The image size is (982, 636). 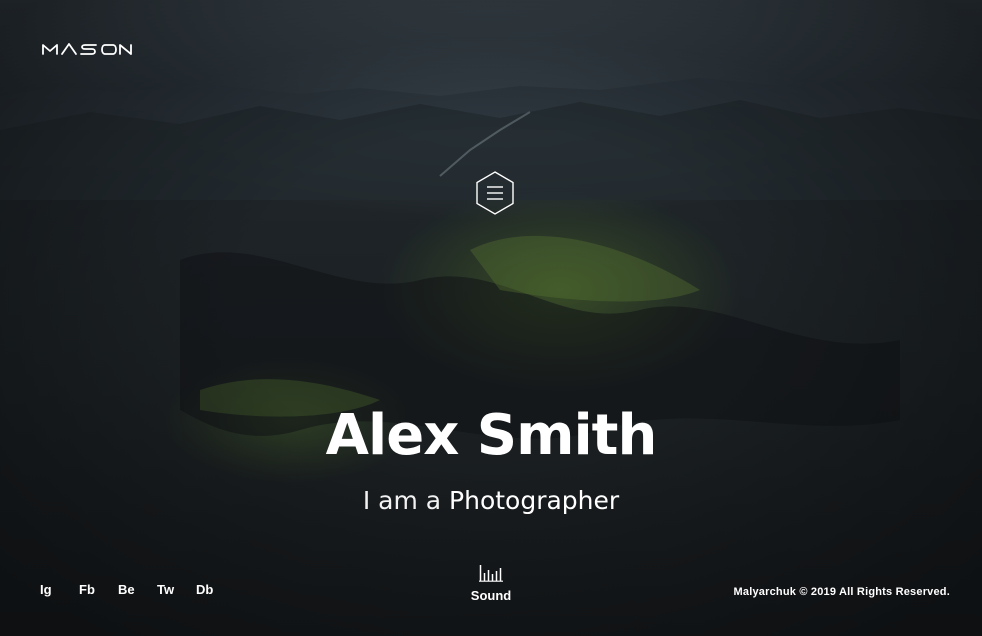 I want to click on subtitle-prefix: I am a, so click(x=402, y=500).